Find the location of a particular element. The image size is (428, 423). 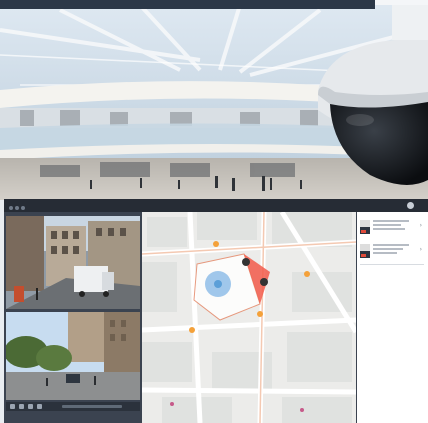

plaza-scene-image is located at coordinates (73, 356).